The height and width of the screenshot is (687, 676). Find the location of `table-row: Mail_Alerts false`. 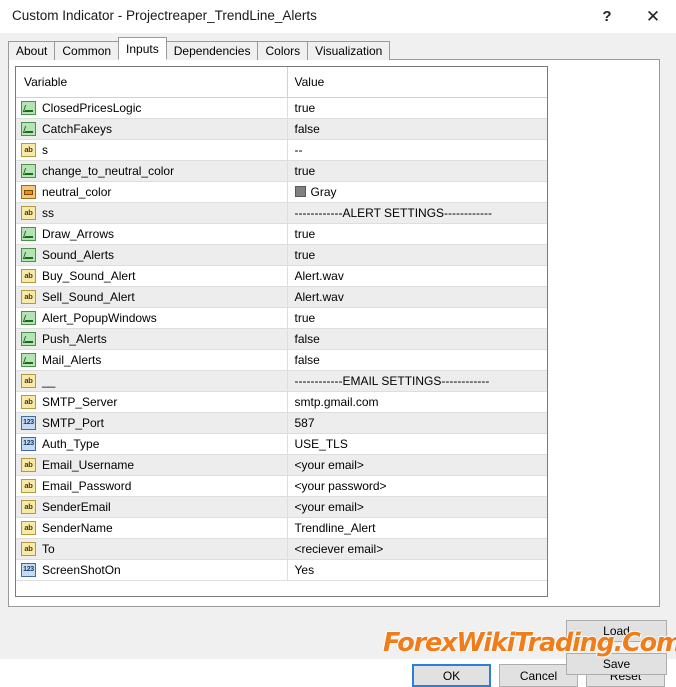

table-row: Mail_Alerts false is located at coordinates (281, 360).